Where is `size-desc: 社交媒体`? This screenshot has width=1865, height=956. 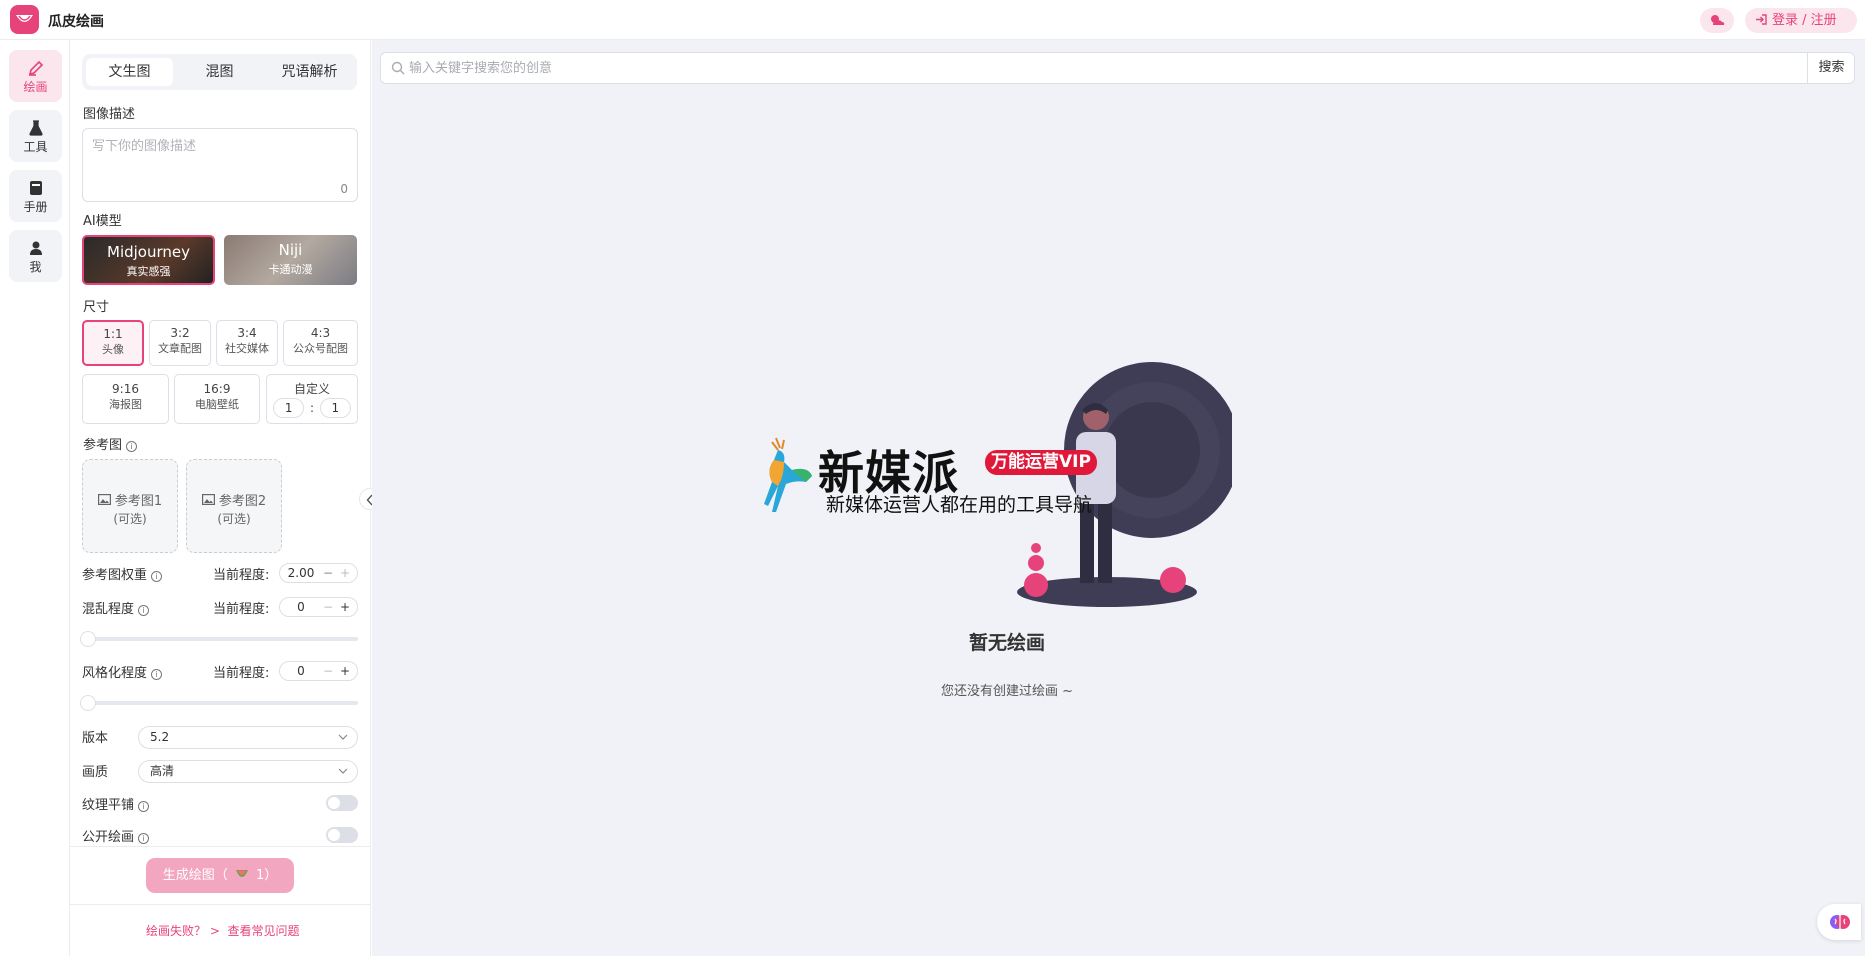
size-desc: 社交媒体 is located at coordinates (247, 348).